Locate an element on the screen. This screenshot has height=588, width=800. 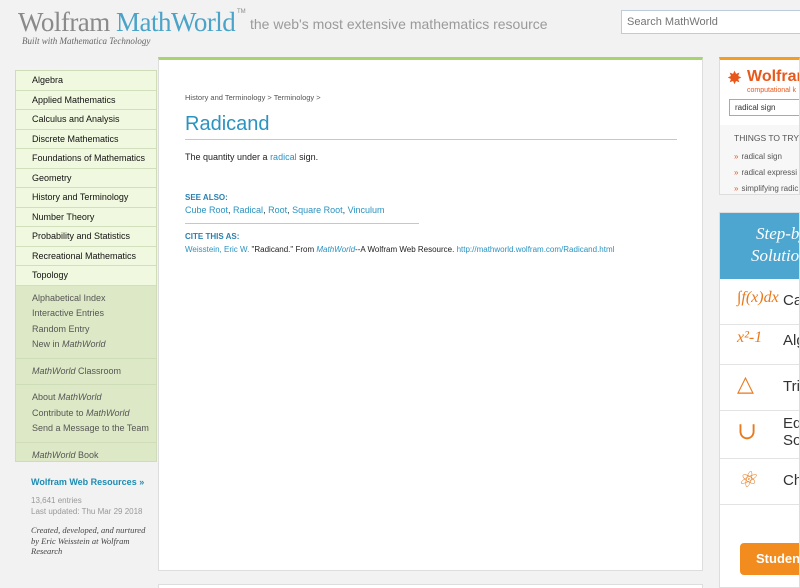
cite-title: "Radicand." From is located at coordinates (283, 249).